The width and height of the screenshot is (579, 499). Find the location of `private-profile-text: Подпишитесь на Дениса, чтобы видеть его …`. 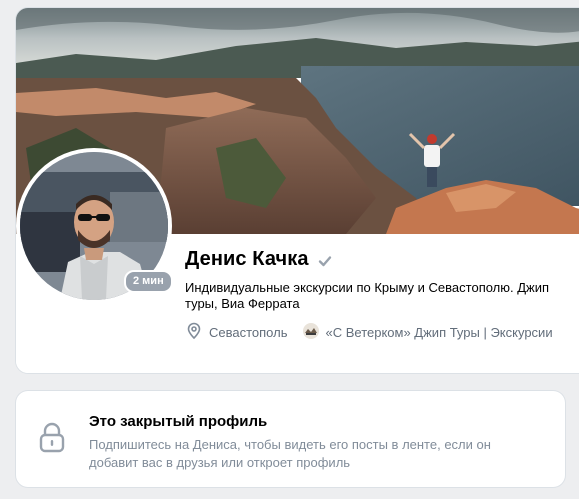

private-profile-text: Подпишитесь на Дениса, чтобы видеть его … is located at coordinates (290, 453).